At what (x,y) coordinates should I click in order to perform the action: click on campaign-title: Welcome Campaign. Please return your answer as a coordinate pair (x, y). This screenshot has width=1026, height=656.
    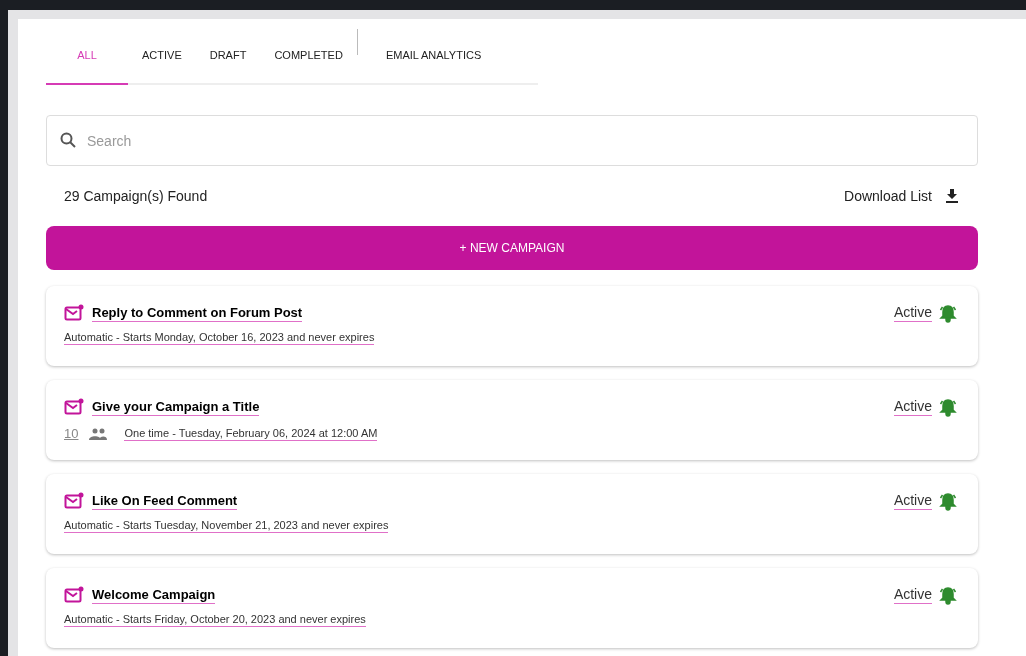
    Looking at the image, I should click on (154, 595).